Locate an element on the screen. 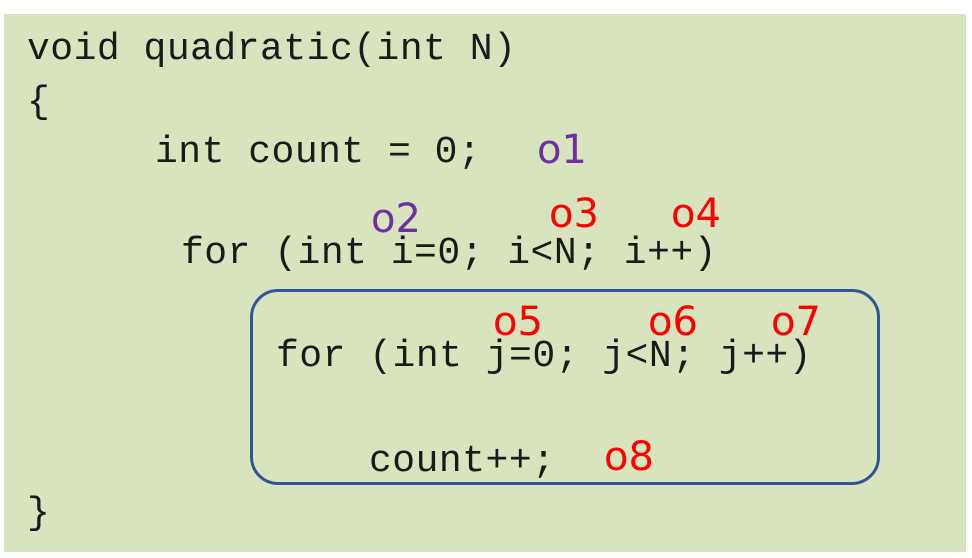 This screenshot has width=972, height=558. operation-label-o7: o7 is located at coordinates (796, 322).